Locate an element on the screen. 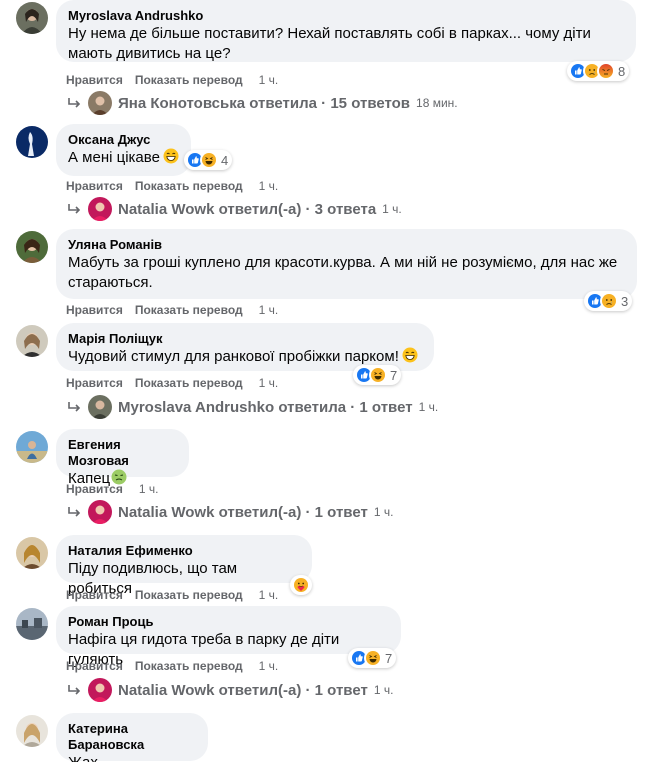 Image resolution: width=671 pixels, height=762 pixels. reaction-summary: 4 is located at coordinates (208, 160).